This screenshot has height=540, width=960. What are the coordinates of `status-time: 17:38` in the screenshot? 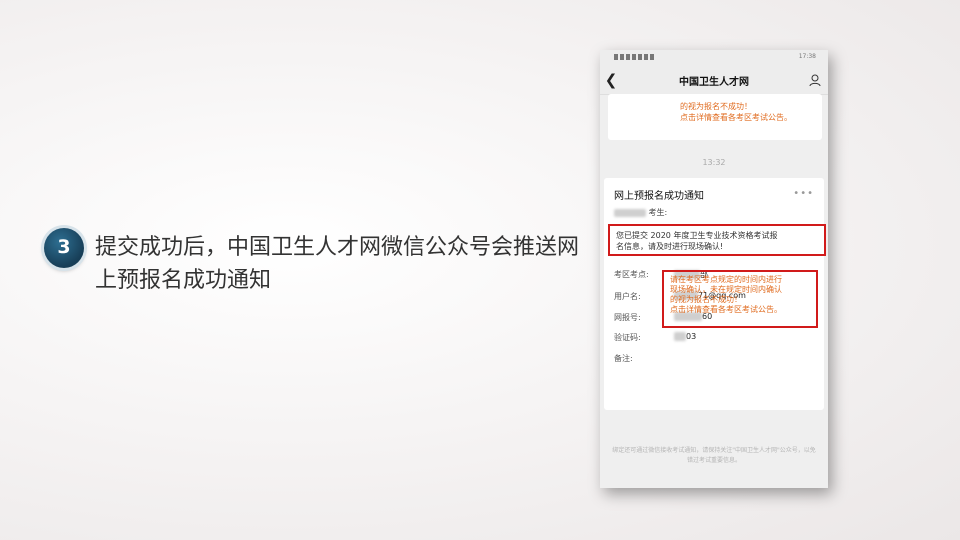 It's located at (807, 56).